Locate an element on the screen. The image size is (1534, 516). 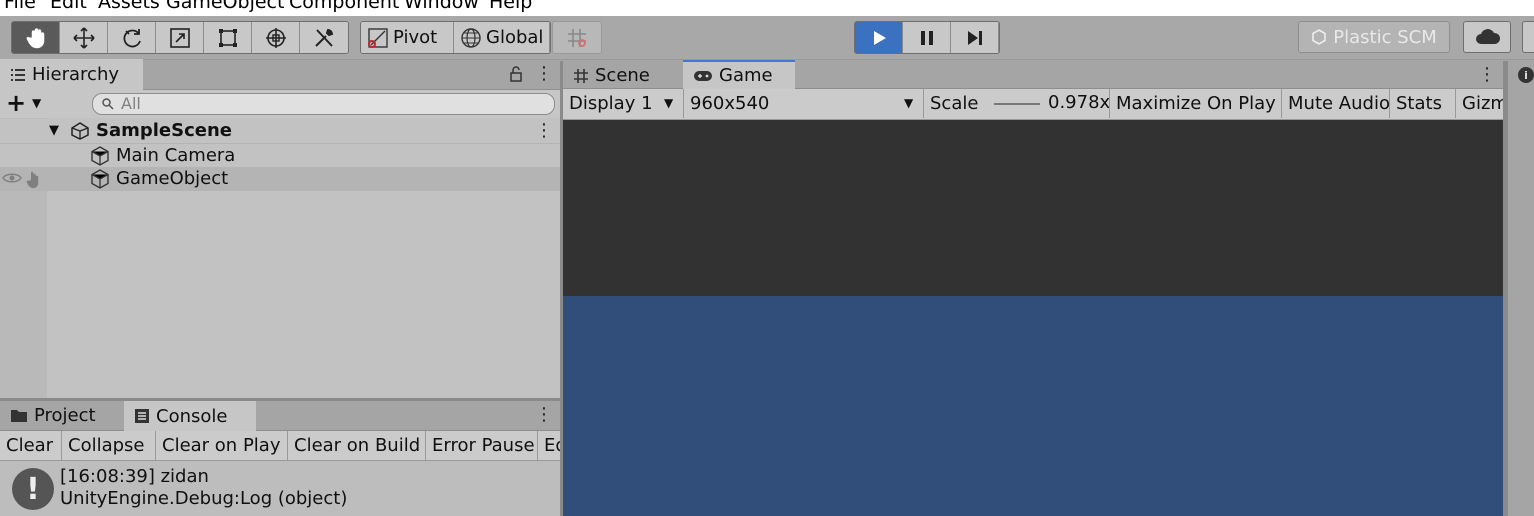
hand-tool-button is located at coordinates (36, 37).